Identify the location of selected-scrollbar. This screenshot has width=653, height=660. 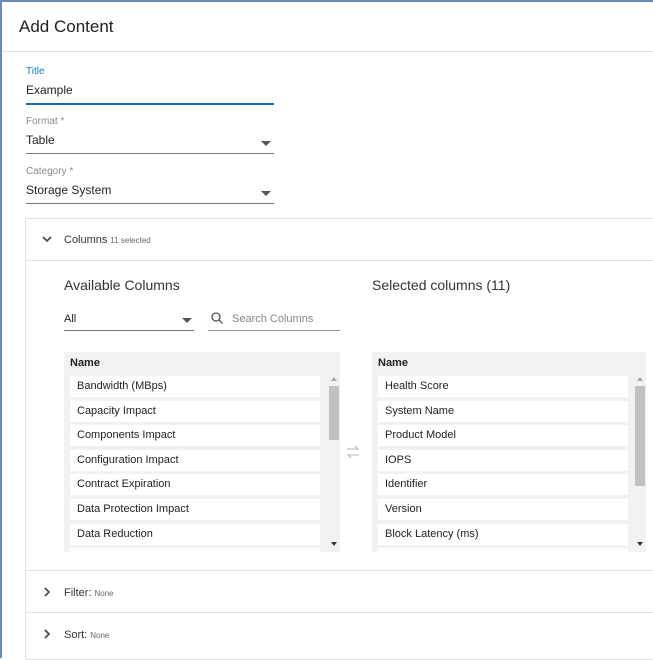
(640, 463).